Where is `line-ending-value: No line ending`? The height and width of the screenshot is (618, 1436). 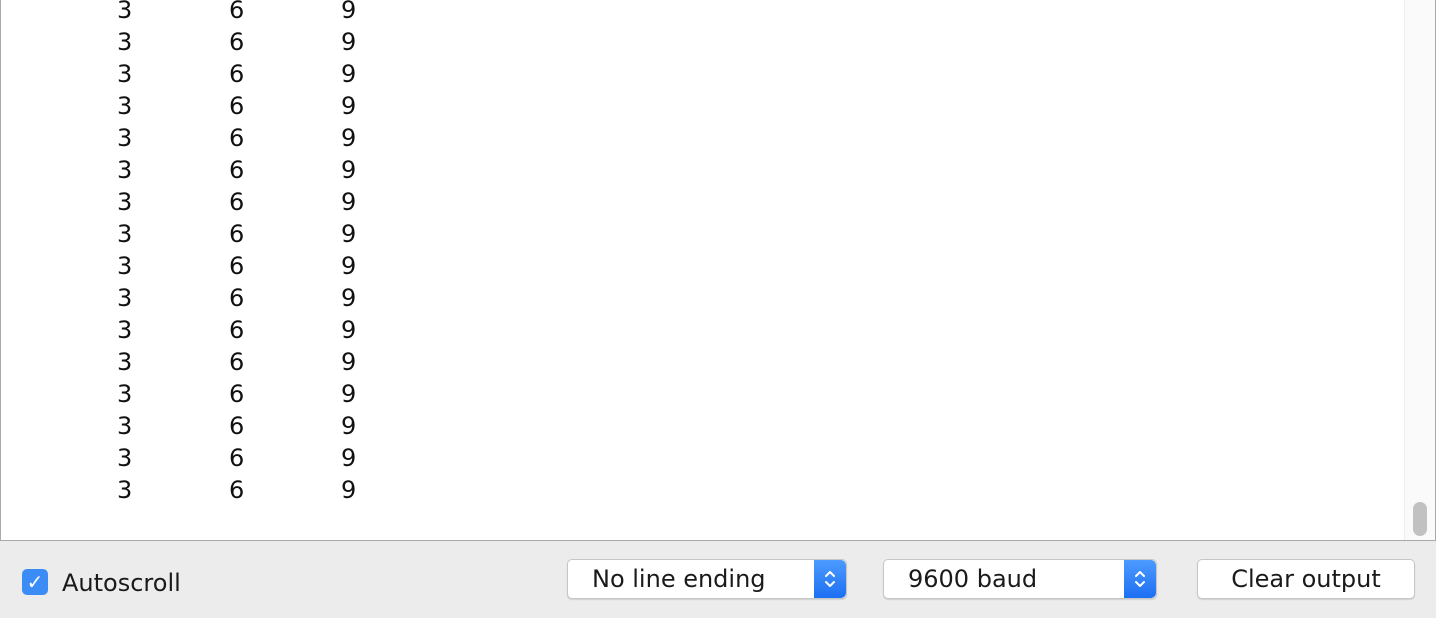
line-ending-value: No line ending is located at coordinates (679, 579).